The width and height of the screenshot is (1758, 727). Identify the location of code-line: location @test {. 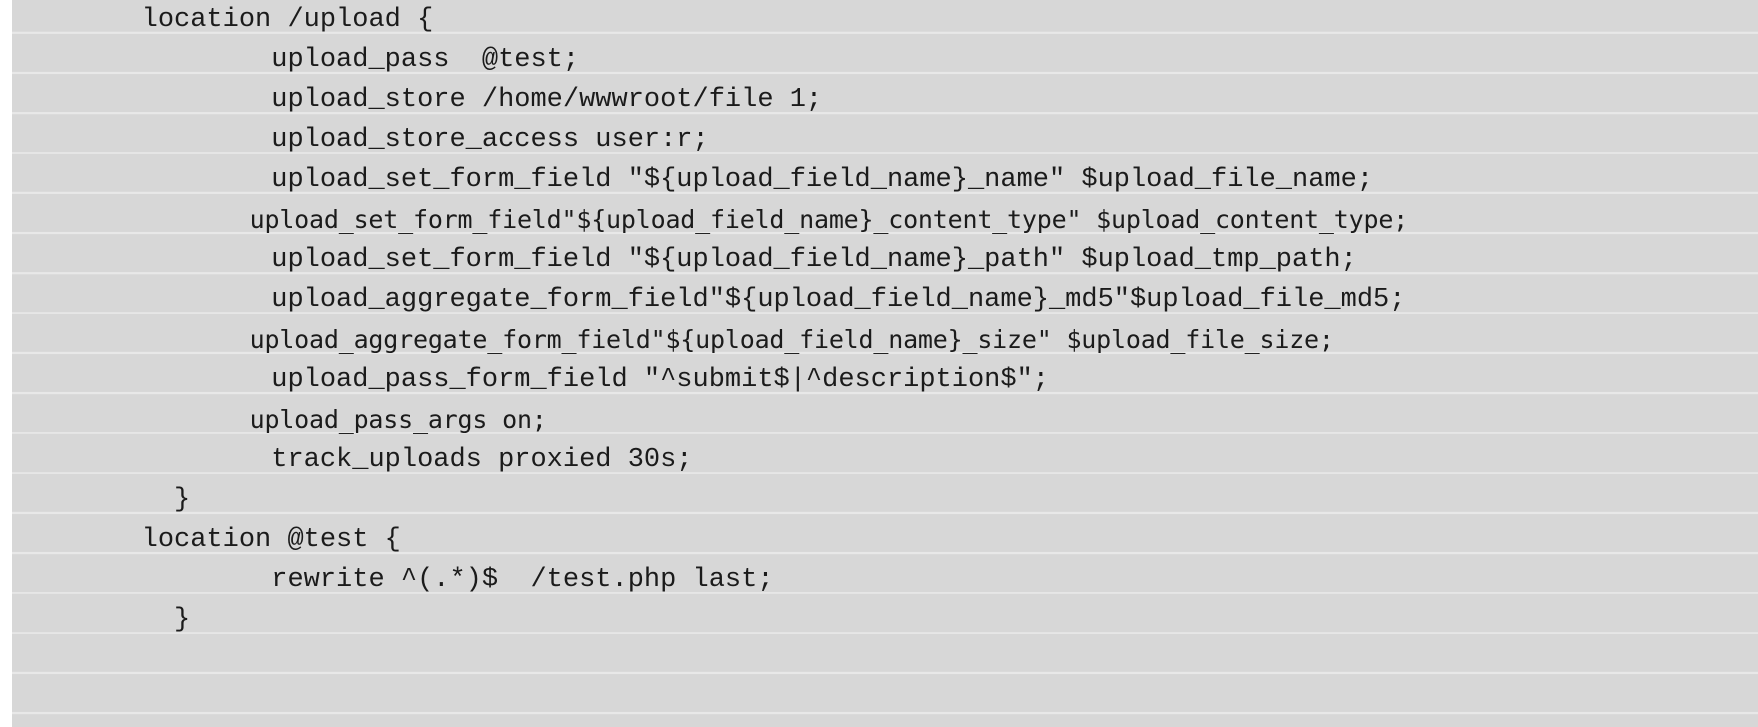
(206, 540).